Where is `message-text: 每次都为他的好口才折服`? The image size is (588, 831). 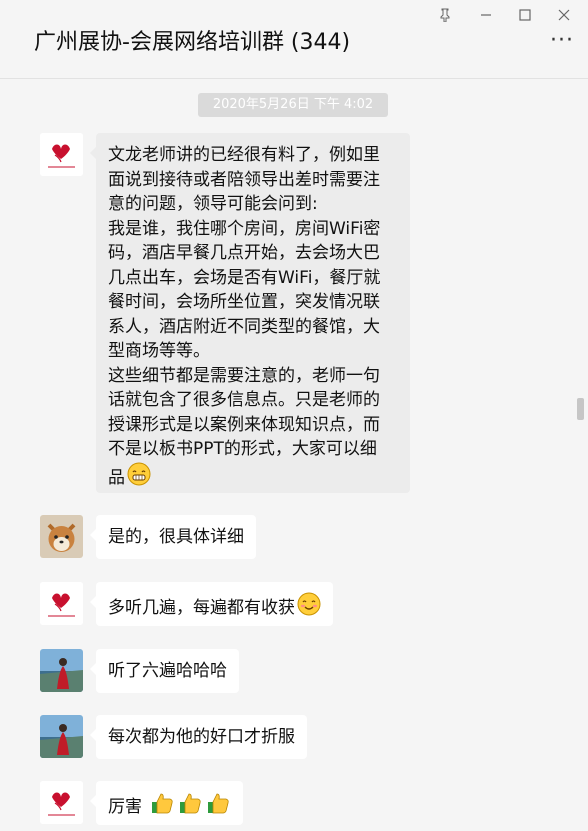 message-text: 每次都为他的好口才折服 is located at coordinates (201, 737).